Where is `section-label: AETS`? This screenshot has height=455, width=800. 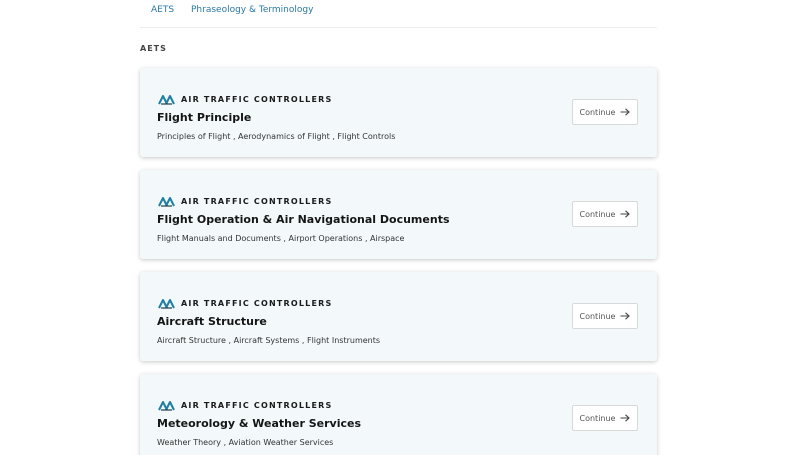
section-label: AETS is located at coordinates (153, 48).